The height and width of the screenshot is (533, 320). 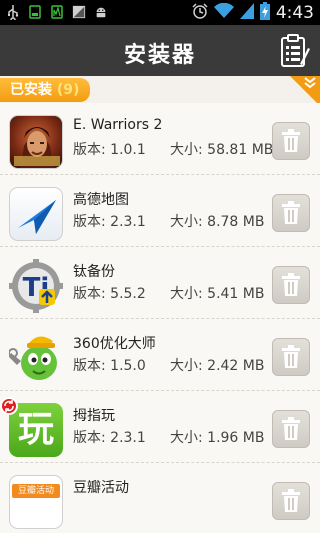 I want to click on muzhiwan-app-icon: 玩, so click(x=36, y=430).